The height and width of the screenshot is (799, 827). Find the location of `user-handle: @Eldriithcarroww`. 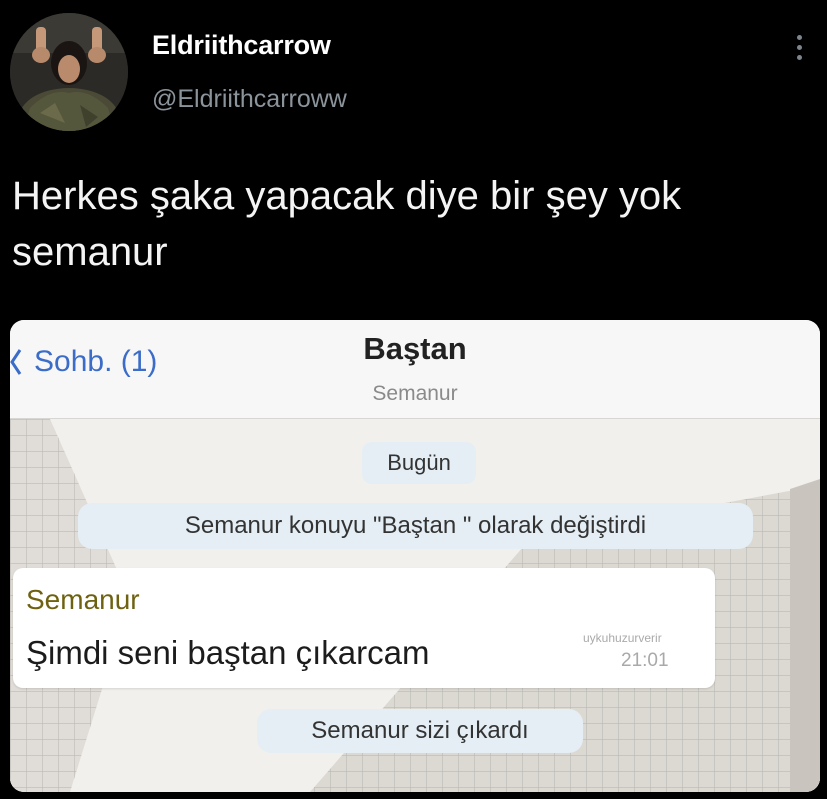

user-handle: @Eldriithcarroww is located at coordinates (249, 99).